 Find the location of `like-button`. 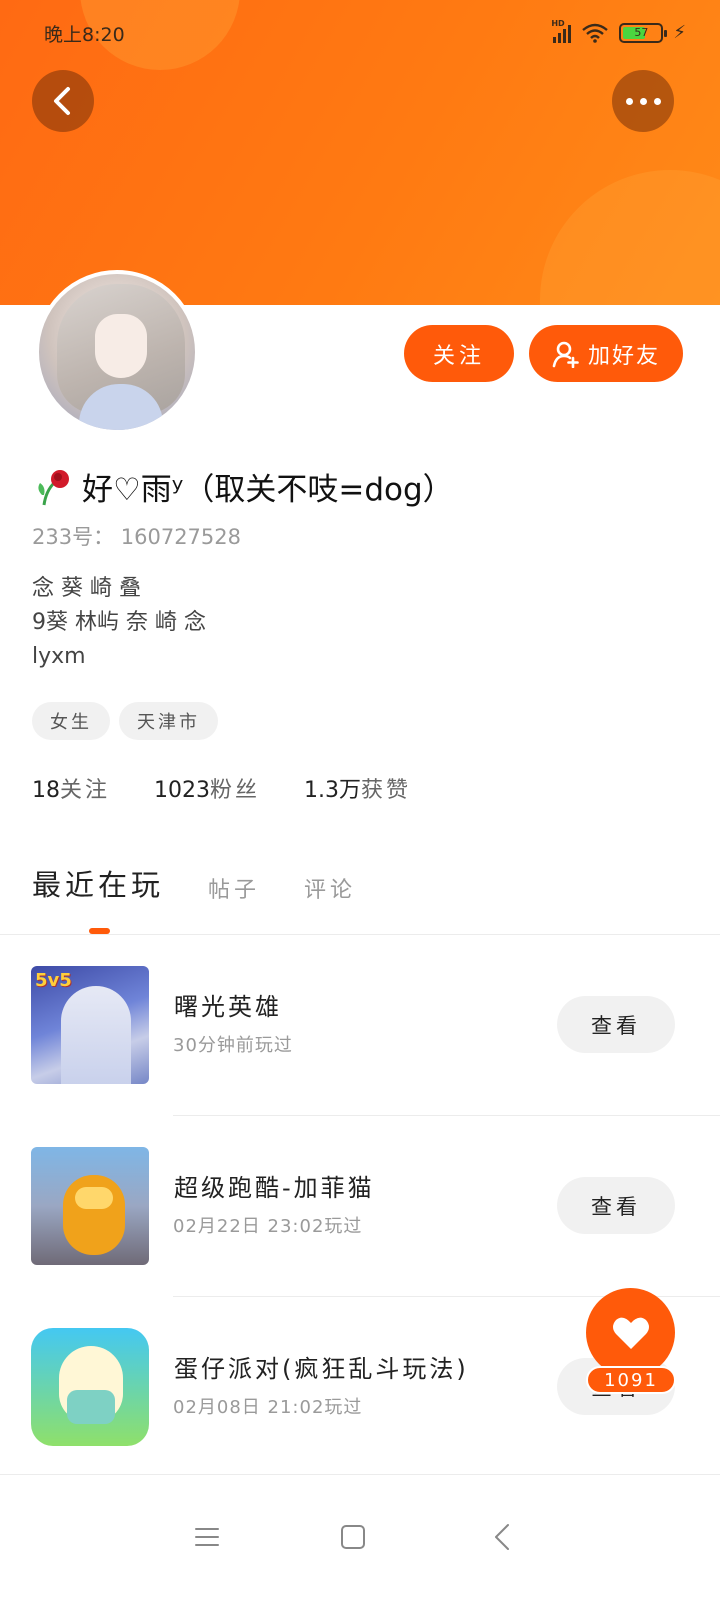

like-button is located at coordinates (630, 1332).